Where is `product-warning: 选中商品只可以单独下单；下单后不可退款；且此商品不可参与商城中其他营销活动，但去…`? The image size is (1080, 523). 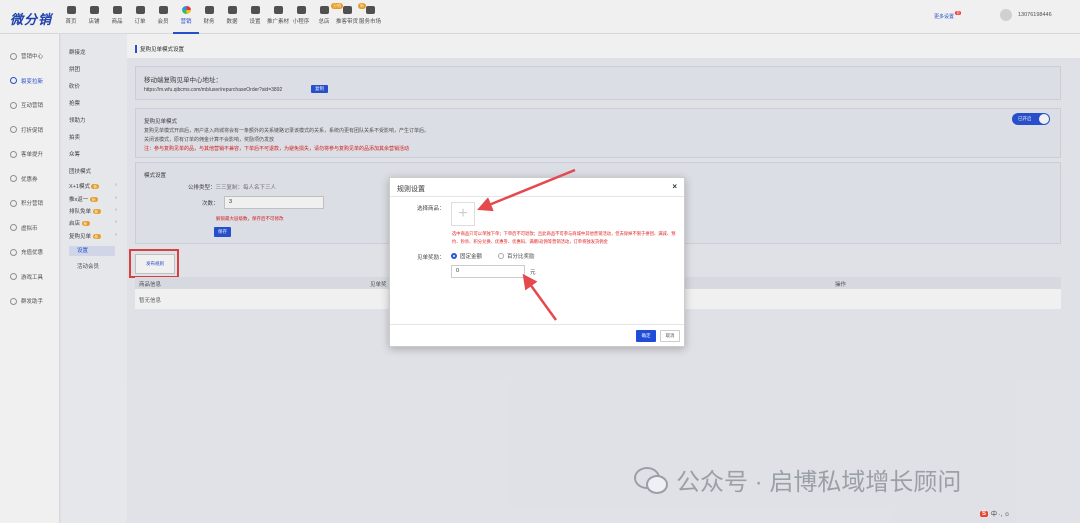 product-warning: 选中商品只可以单独下单；下单后不可退款；且此商品不可参与商城中其他营销活动，但去… is located at coordinates (564, 237).